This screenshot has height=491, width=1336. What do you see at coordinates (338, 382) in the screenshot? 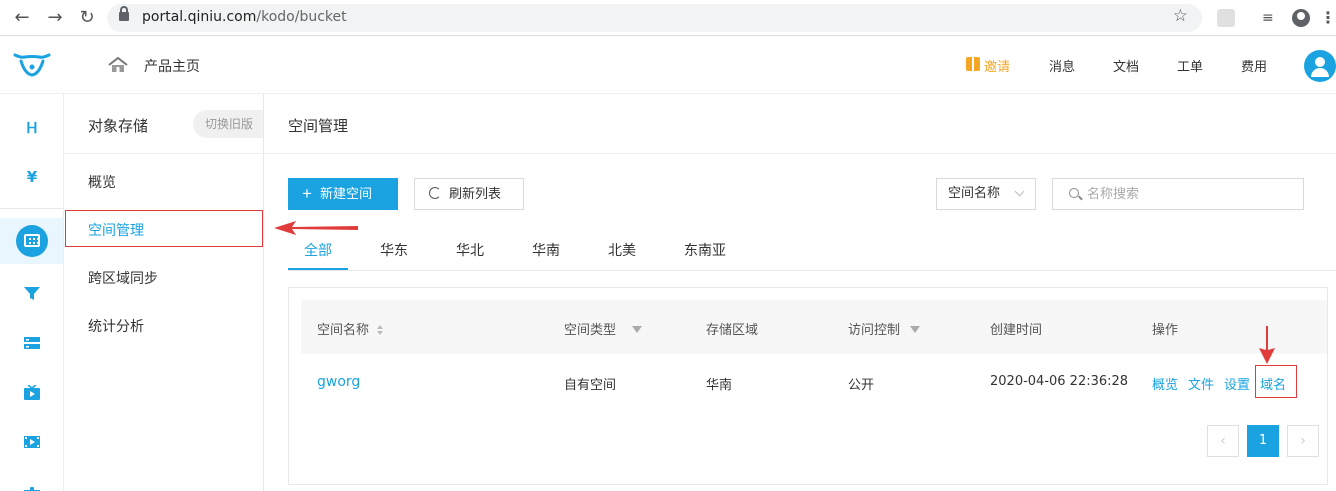
I see `bucket-name-link: gworg` at bounding box center [338, 382].